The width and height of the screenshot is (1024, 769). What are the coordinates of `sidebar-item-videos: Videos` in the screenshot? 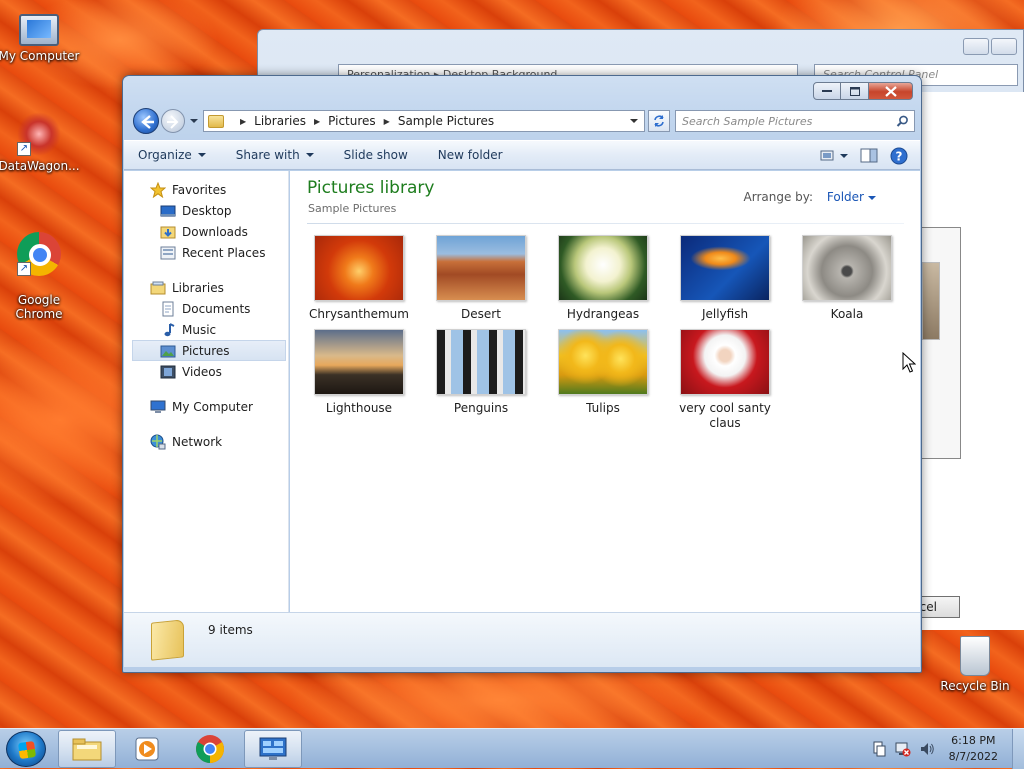 It's located at (206, 371).